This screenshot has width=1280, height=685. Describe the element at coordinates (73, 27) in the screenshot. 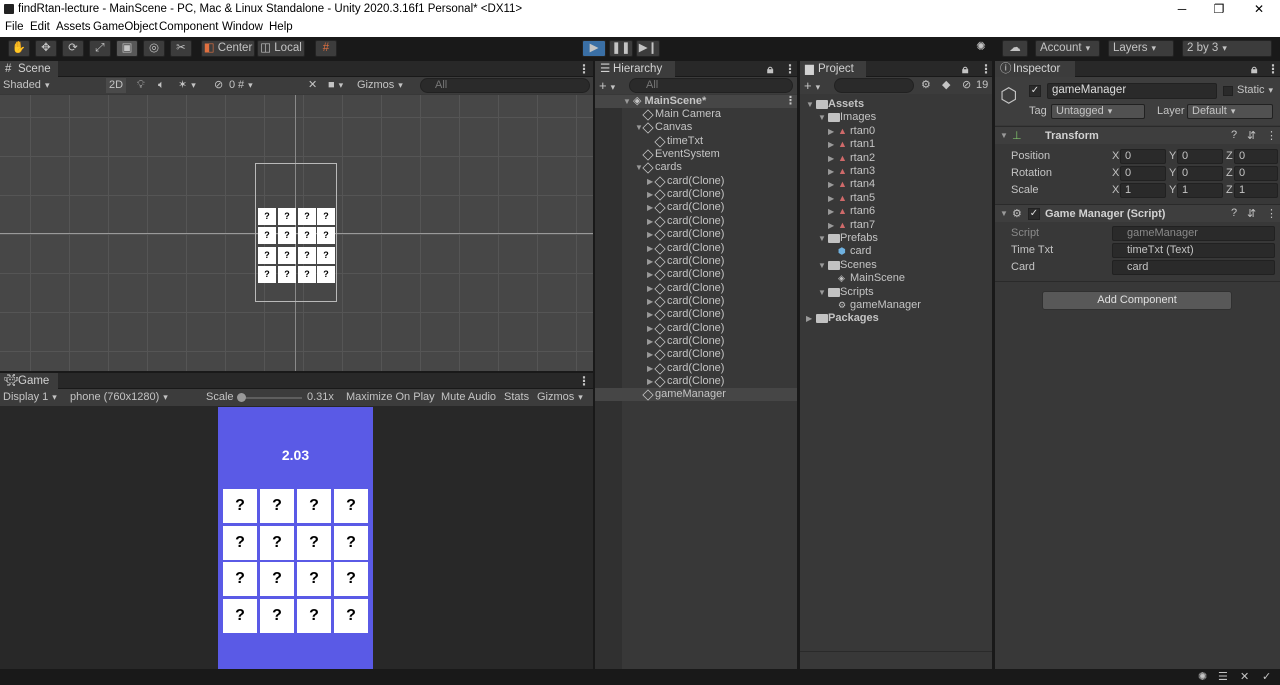

I see `menu-assets: Assets` at that location.